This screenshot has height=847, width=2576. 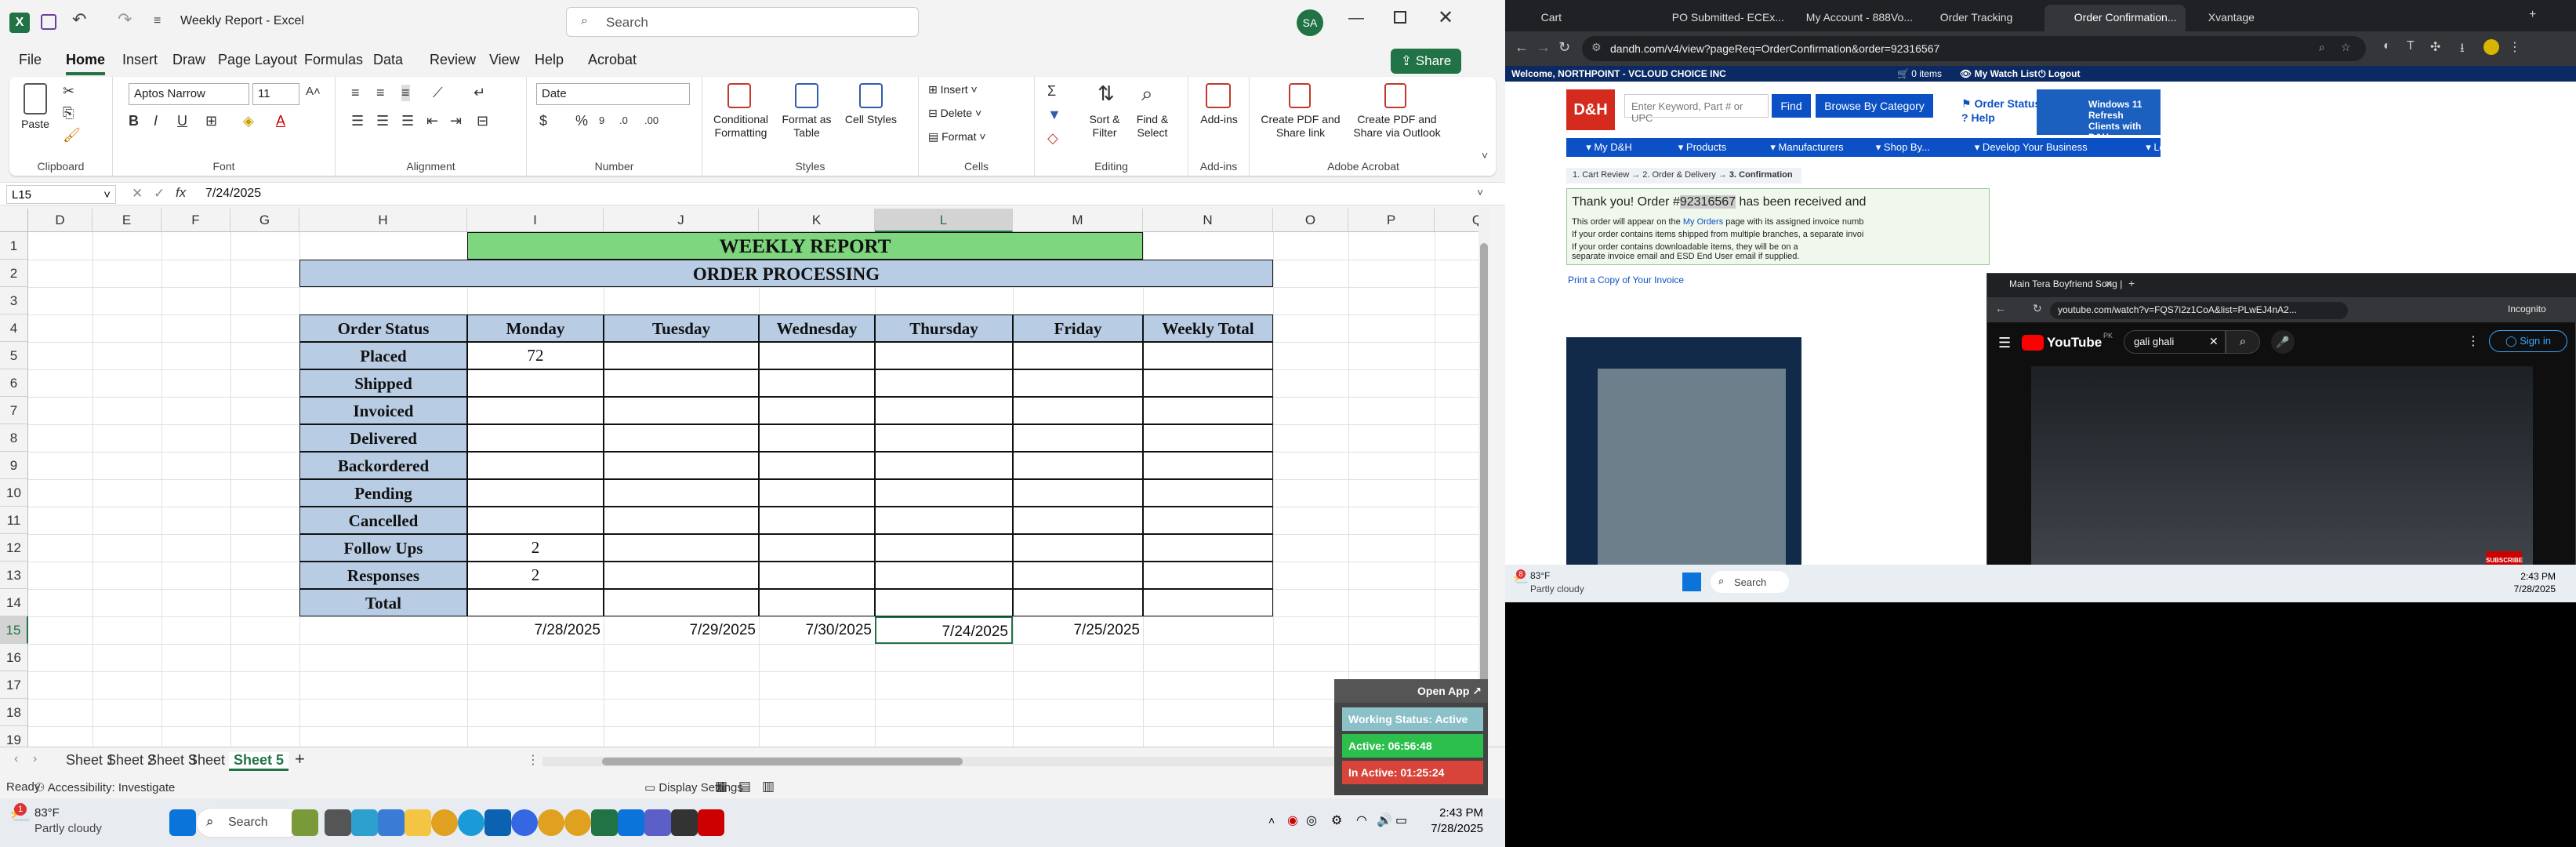 I want to click on fill-color-icon: ◈, so click(x=248, y=121).